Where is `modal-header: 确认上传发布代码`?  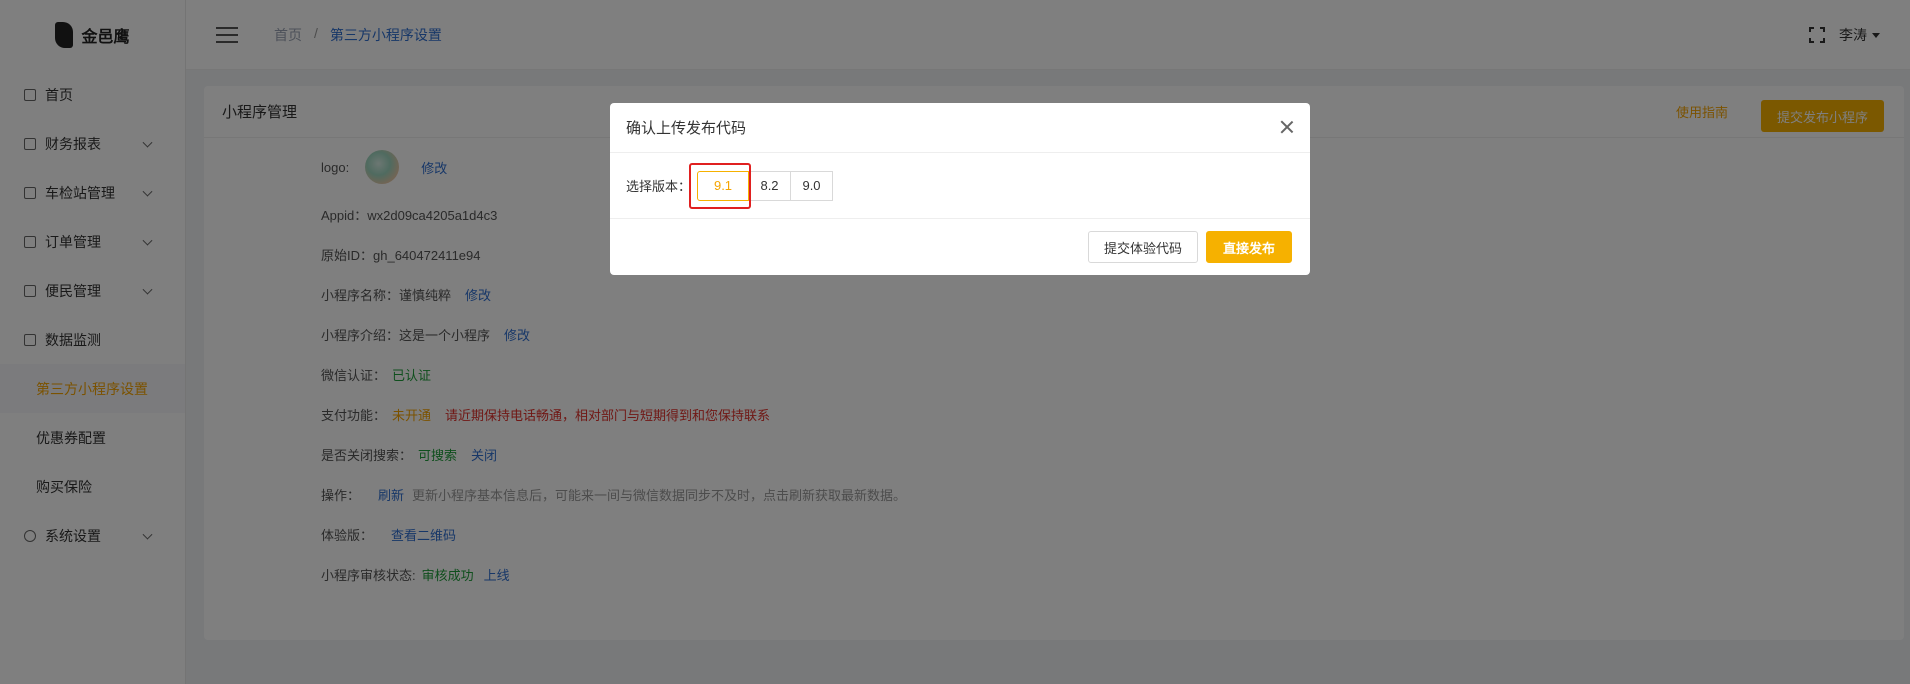 modal-header: 确认上传发布代码 is located at coordinates (960, 128).